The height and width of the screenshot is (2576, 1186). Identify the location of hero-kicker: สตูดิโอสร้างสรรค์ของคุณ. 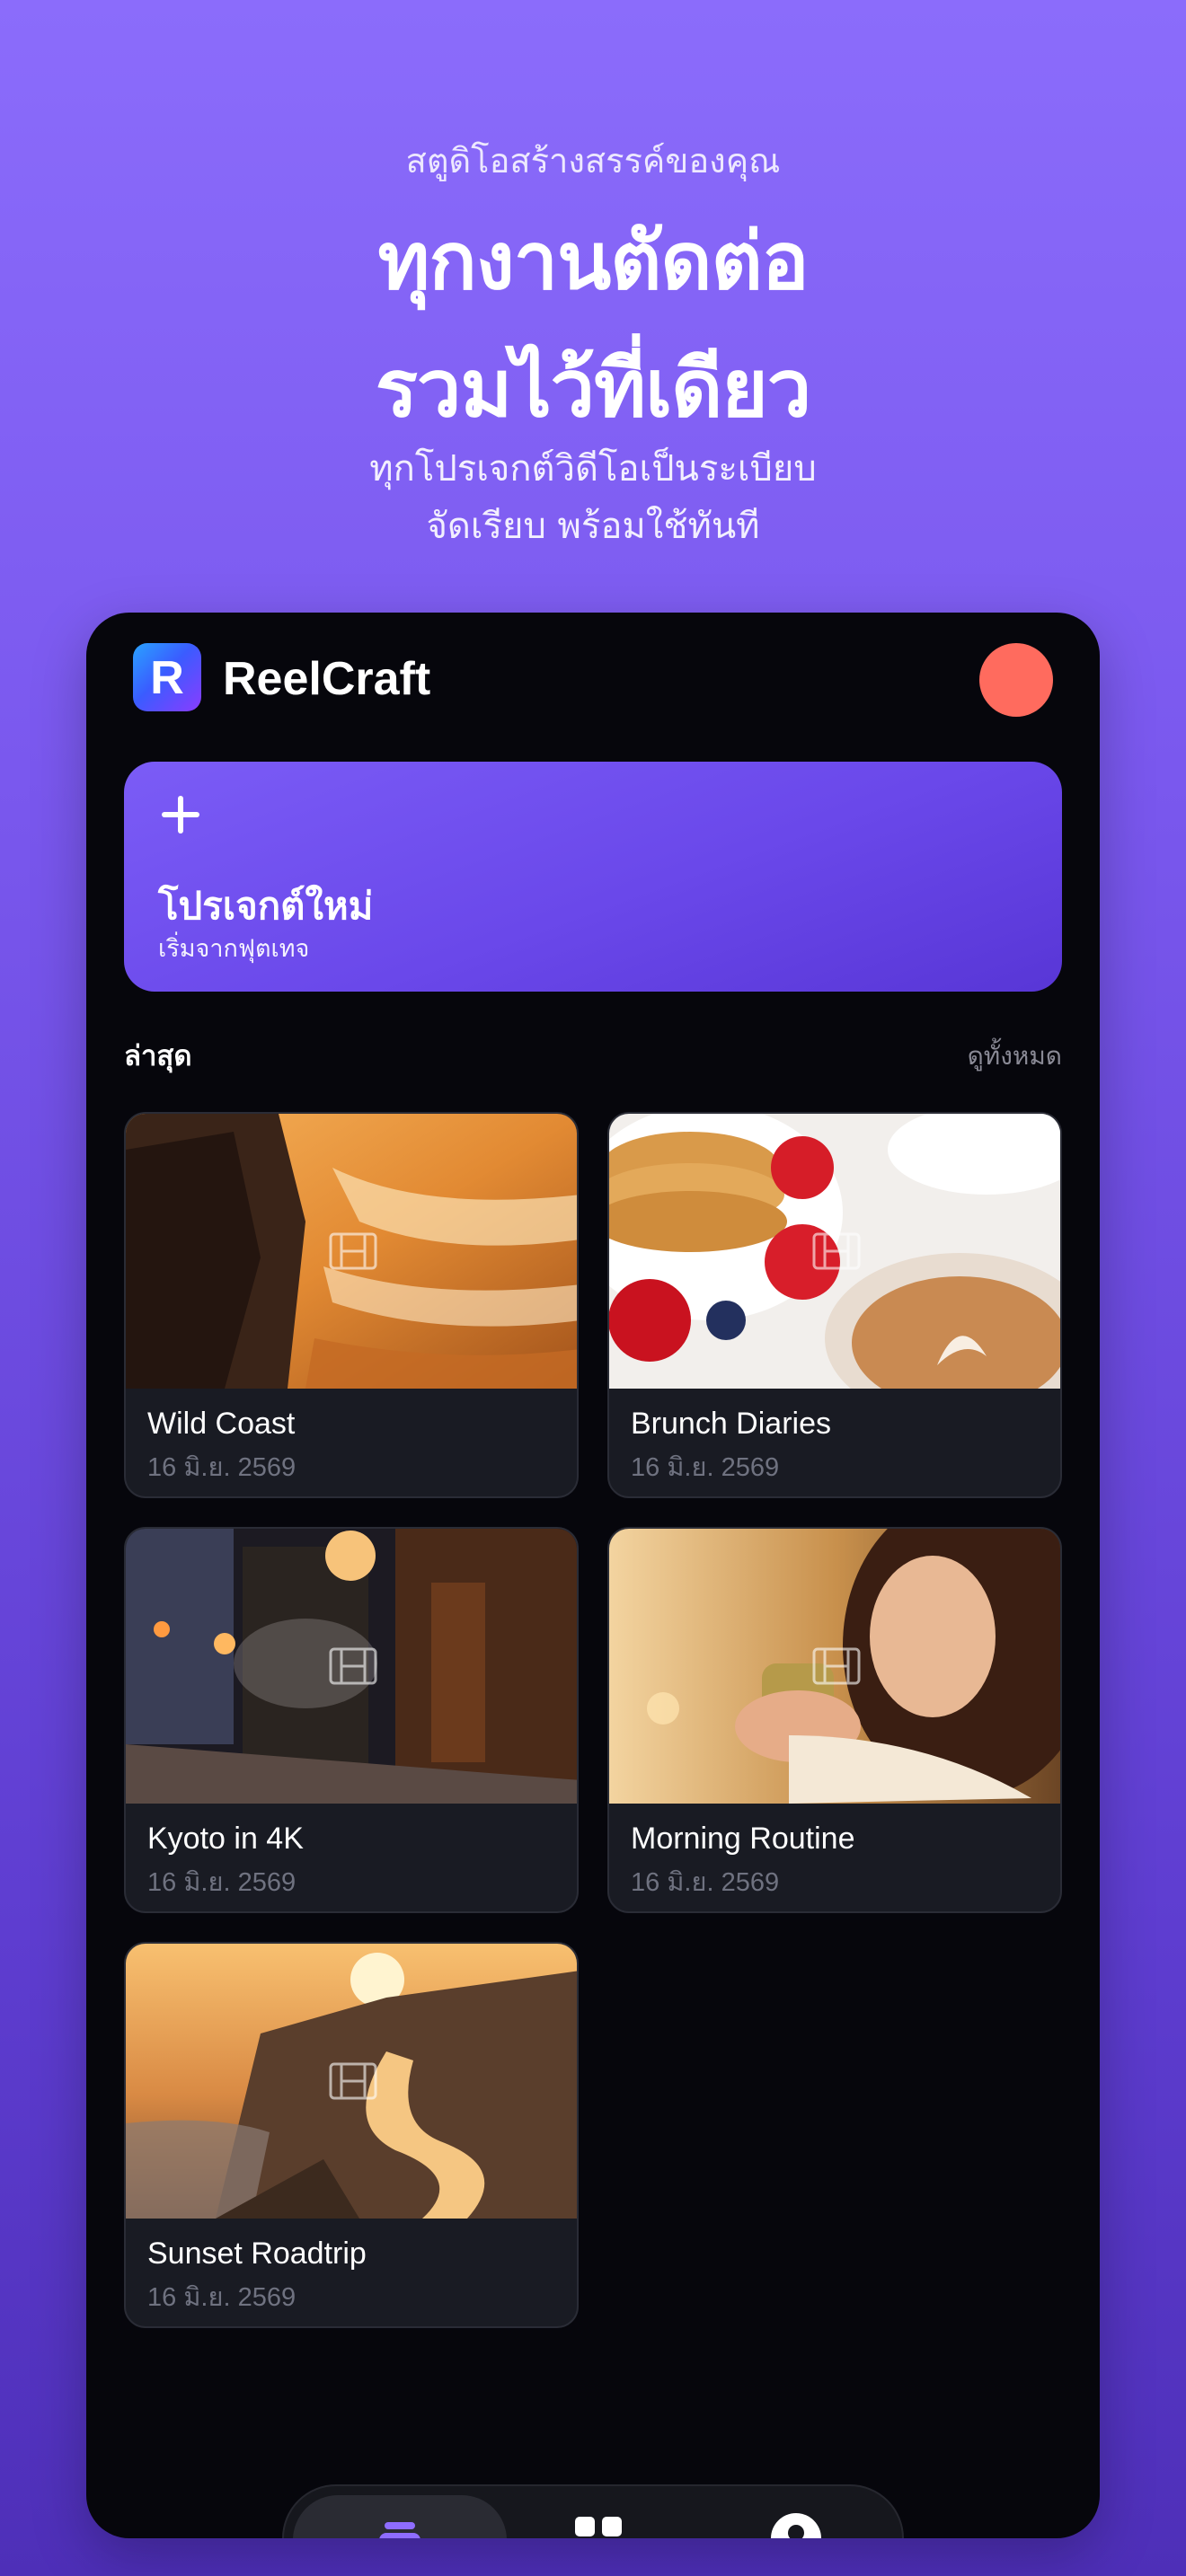
(593, 161).